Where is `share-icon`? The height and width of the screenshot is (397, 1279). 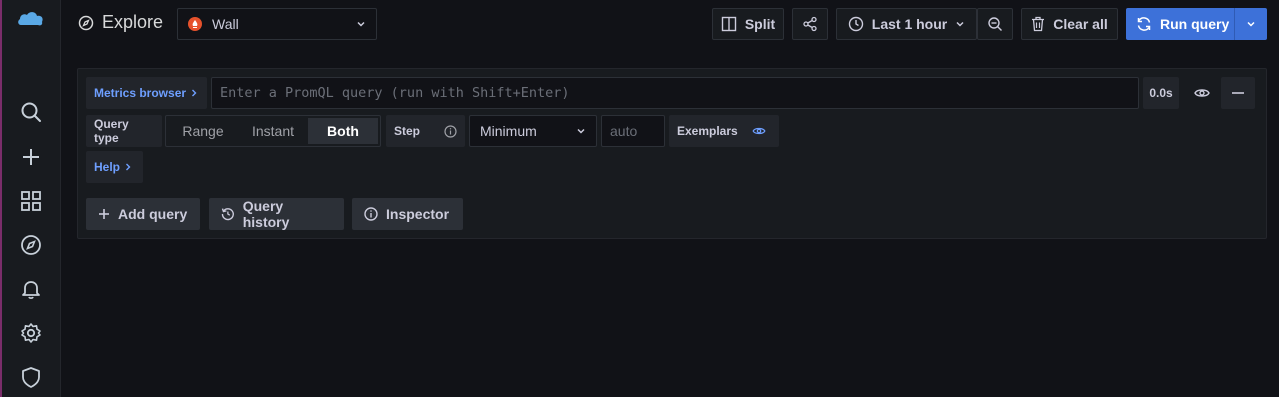
share-icon is located at coordinates (810, 24).